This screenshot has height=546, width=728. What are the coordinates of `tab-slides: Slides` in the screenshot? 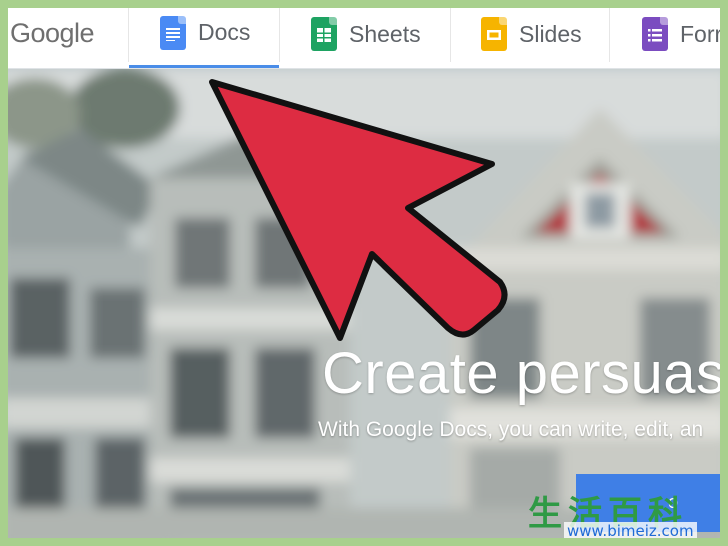 It's located at (530, 34).